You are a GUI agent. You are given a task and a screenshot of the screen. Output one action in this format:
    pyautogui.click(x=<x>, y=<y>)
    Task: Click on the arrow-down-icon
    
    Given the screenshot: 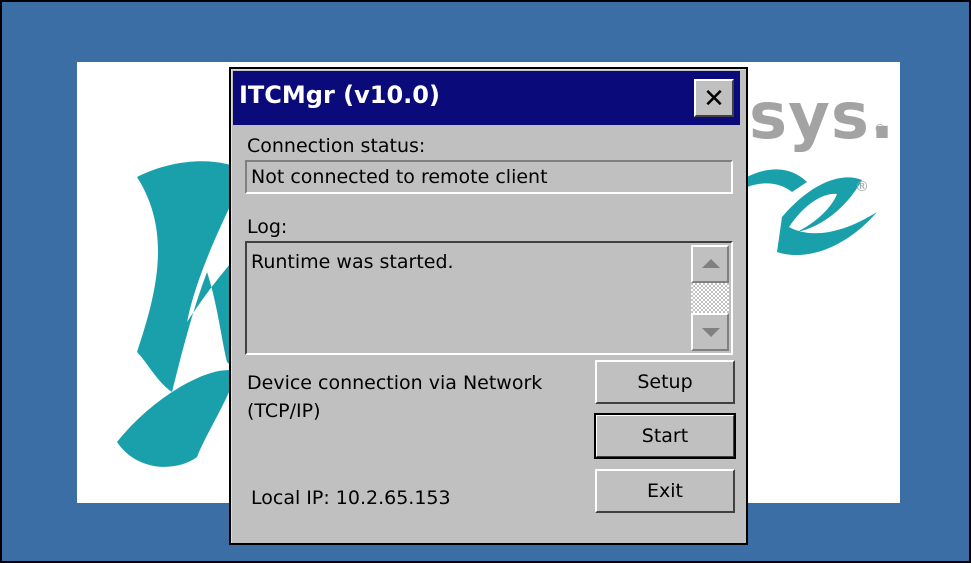 What is the action you would take?
    pyautogui.click(x=711, y=332)
    